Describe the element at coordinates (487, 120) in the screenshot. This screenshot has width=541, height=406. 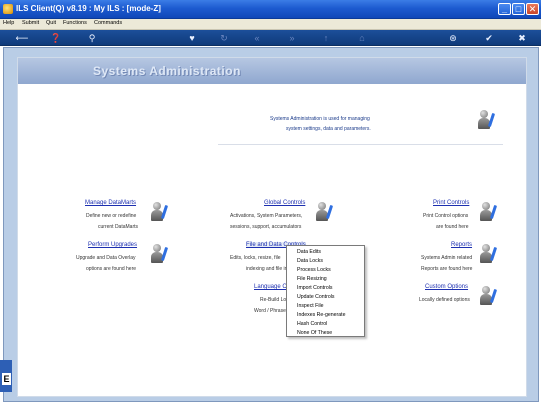
I see `admin-person-icon` at that location.